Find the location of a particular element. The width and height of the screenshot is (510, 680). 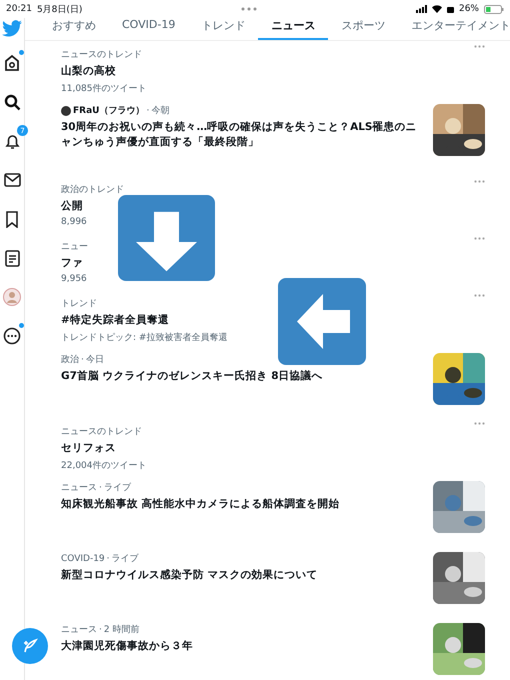

signal-icon is located at coordinates (421, 9).